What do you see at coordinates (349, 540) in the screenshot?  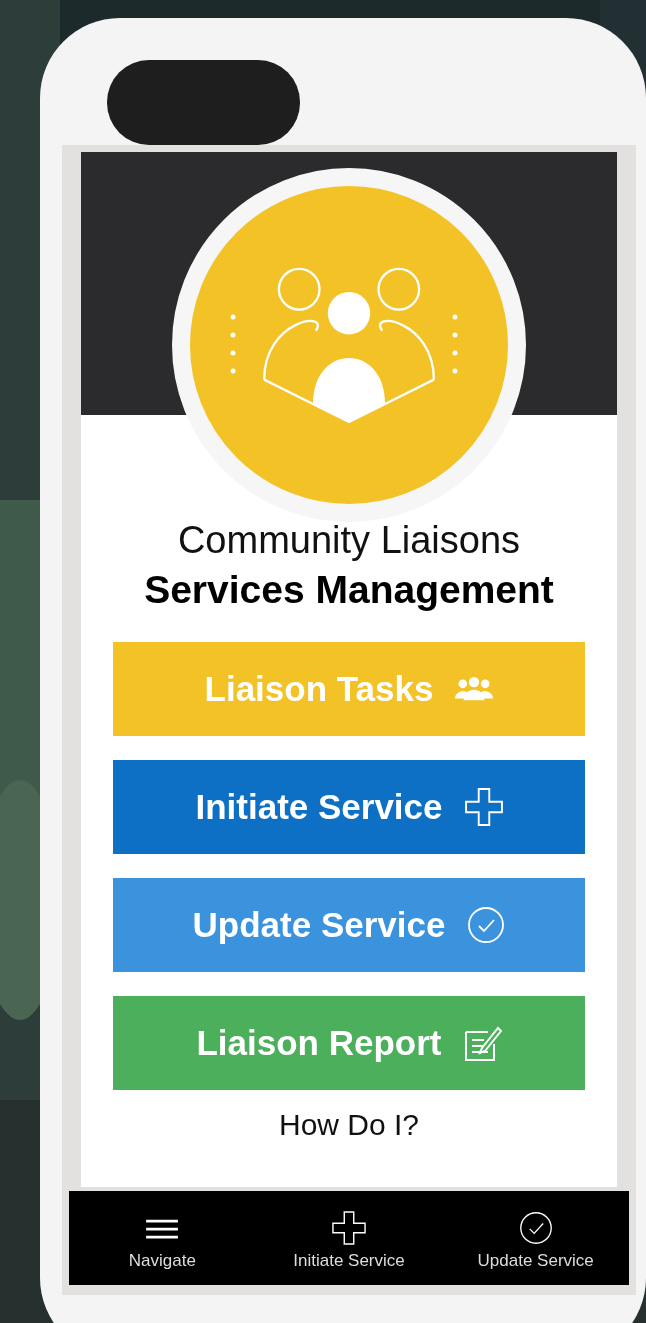 I see `app-title: Community Liaisons` at bounding box center [349, 540].